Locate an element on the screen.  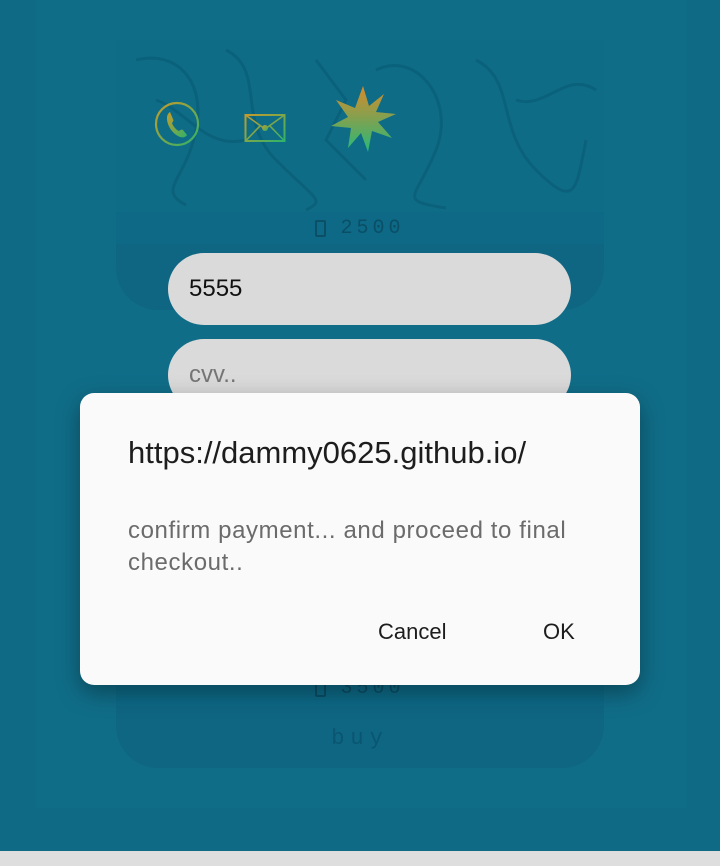
product-image is located at coordinates (360, 126).